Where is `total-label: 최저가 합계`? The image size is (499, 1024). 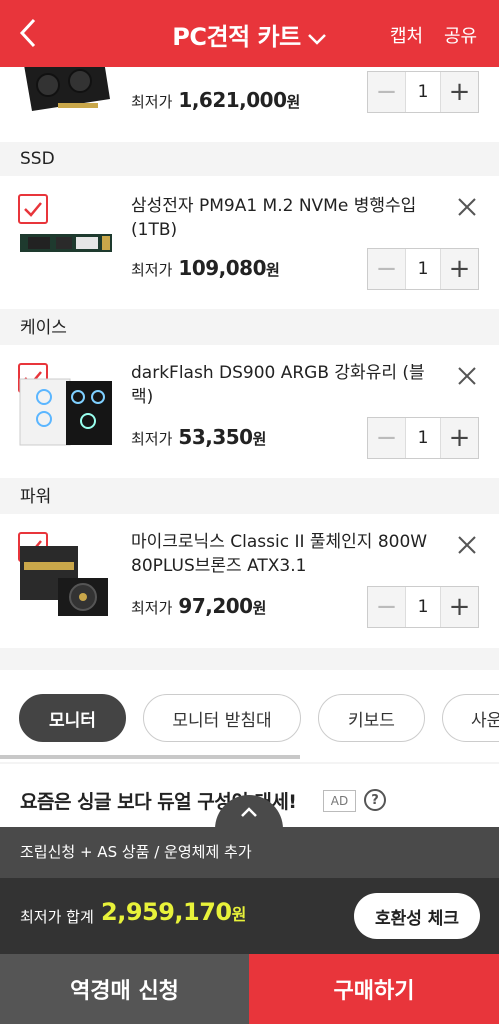 total-label: 최저가 합계 is located at coordinates (57, 917).